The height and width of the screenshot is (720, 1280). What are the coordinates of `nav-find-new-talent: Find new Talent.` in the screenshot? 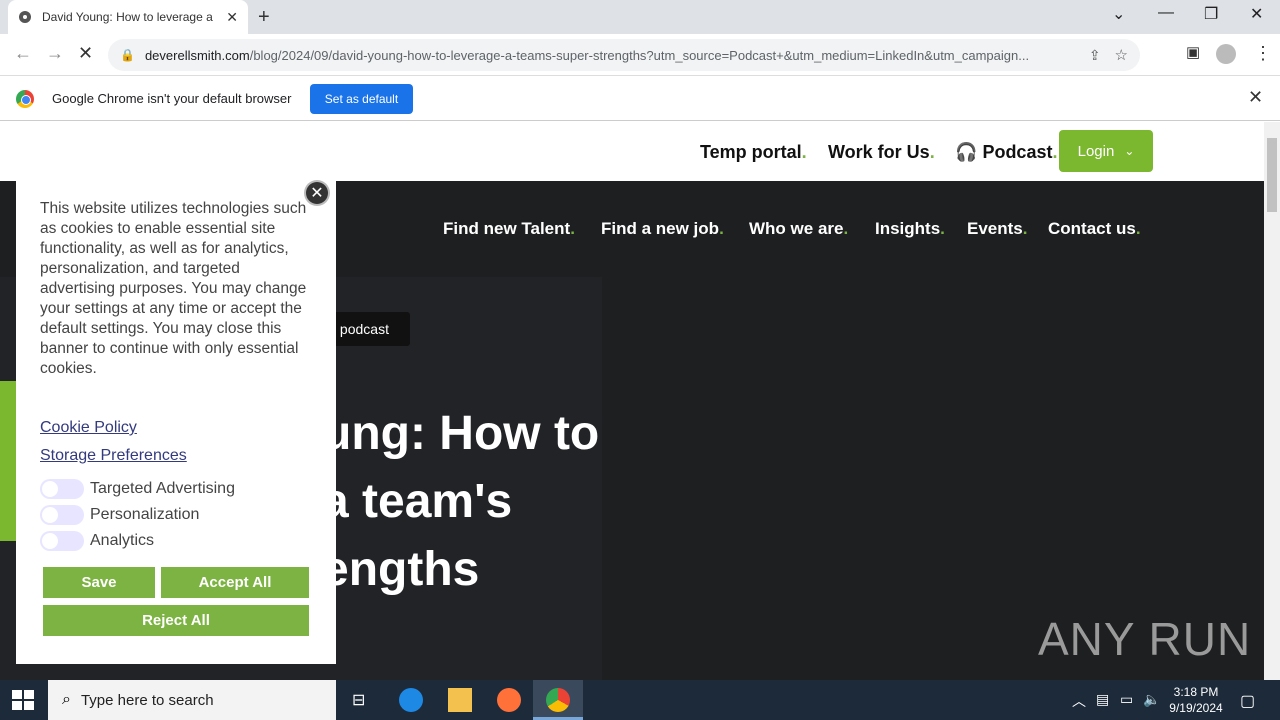 It's located at (509, 229).